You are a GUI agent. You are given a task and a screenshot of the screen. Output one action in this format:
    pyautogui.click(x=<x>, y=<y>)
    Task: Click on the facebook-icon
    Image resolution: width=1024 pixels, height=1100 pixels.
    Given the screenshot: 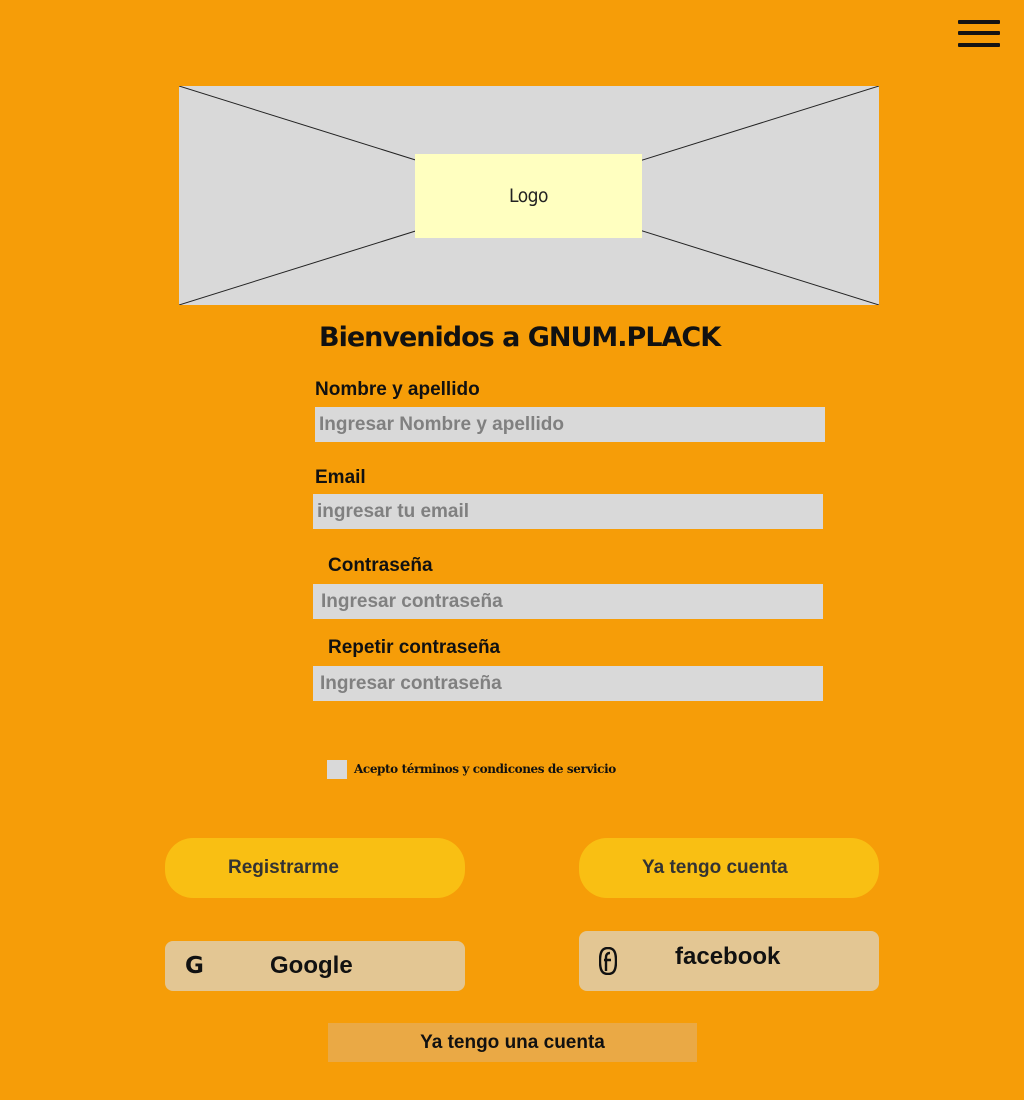 What is the action you would take?
    pyautogui.click(x=608, y=961)
    